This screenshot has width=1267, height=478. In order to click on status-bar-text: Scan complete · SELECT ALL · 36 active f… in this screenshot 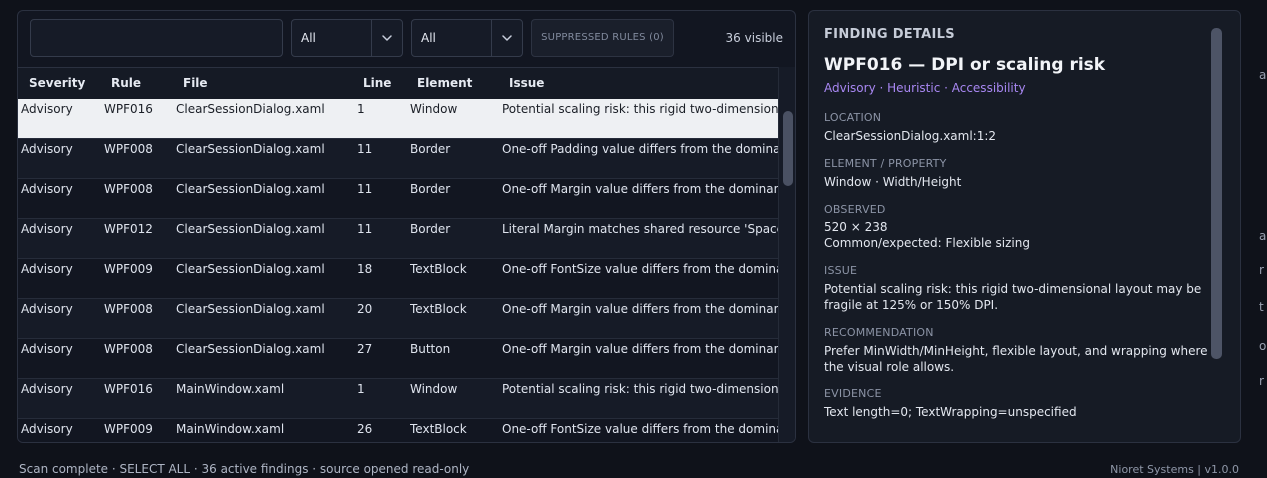, I will do `click(244, 469)`.